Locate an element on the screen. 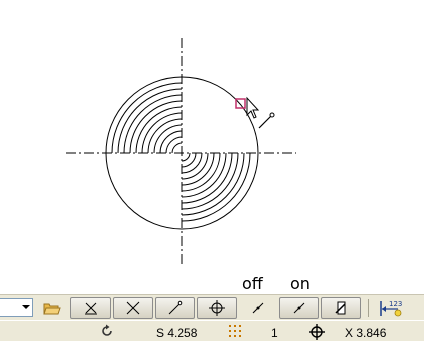 The width and height of the screenshot is (424, 345). snap-center-button is located at coordinates (217, 308).